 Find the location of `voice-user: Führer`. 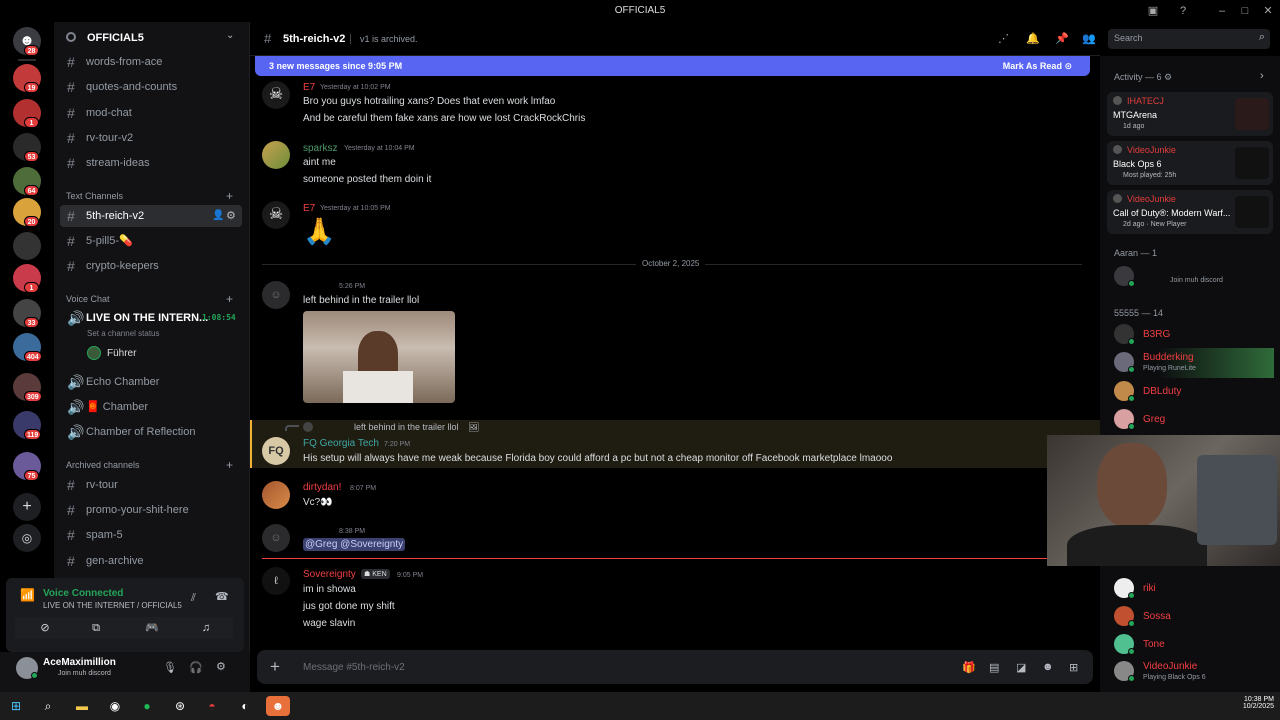

voice-user: Führer is located at coordinates (121, 353).